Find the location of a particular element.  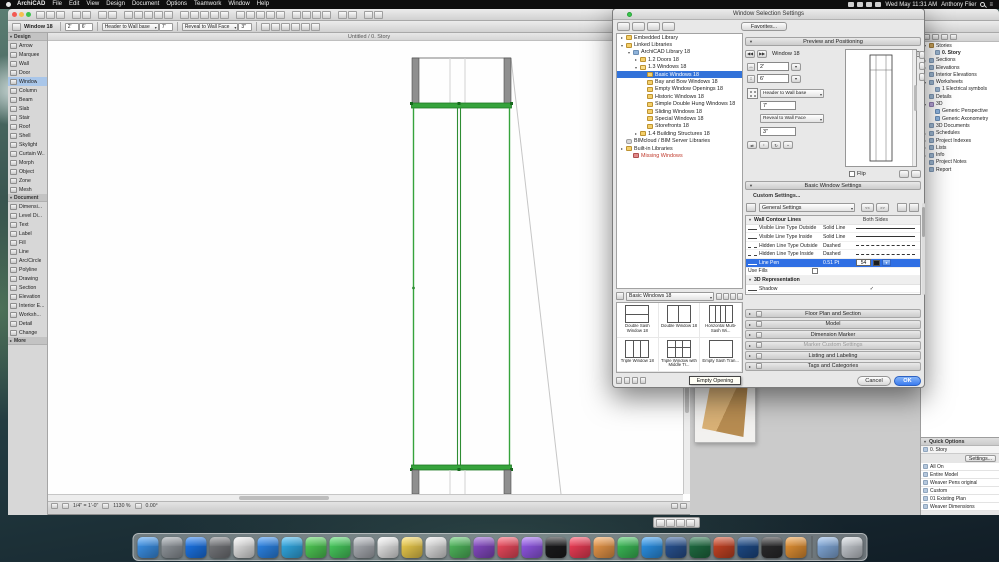

edge-hotspot is located at coordinates (413, 288).